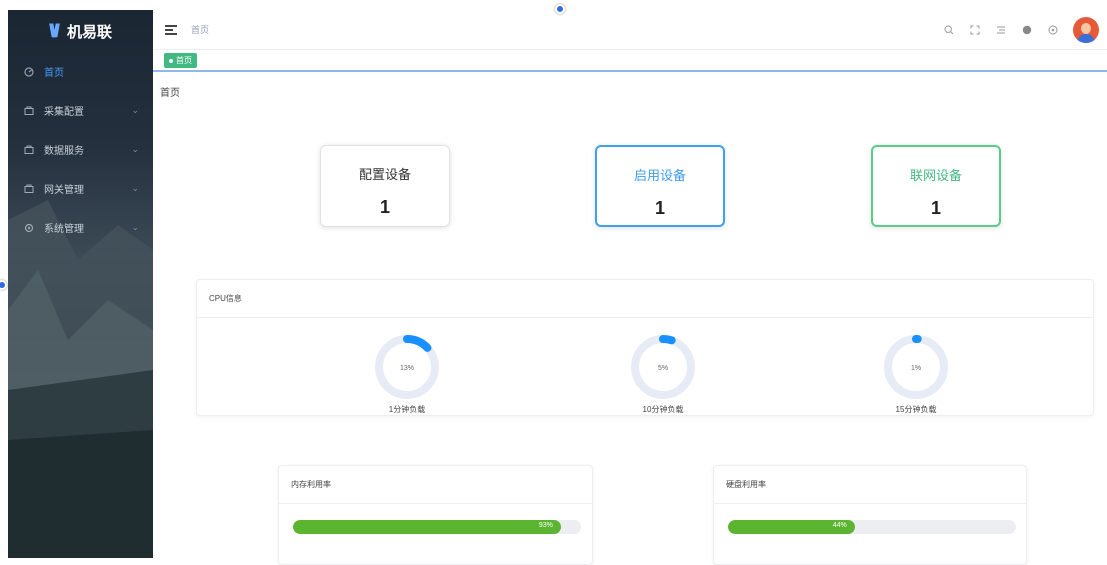 The width and height of the screenshot is (1107, 565). What do you see at coordinates (630, 61) in the screenshot?
I see `tags-view: 首页` at bounding box center [630, 61].